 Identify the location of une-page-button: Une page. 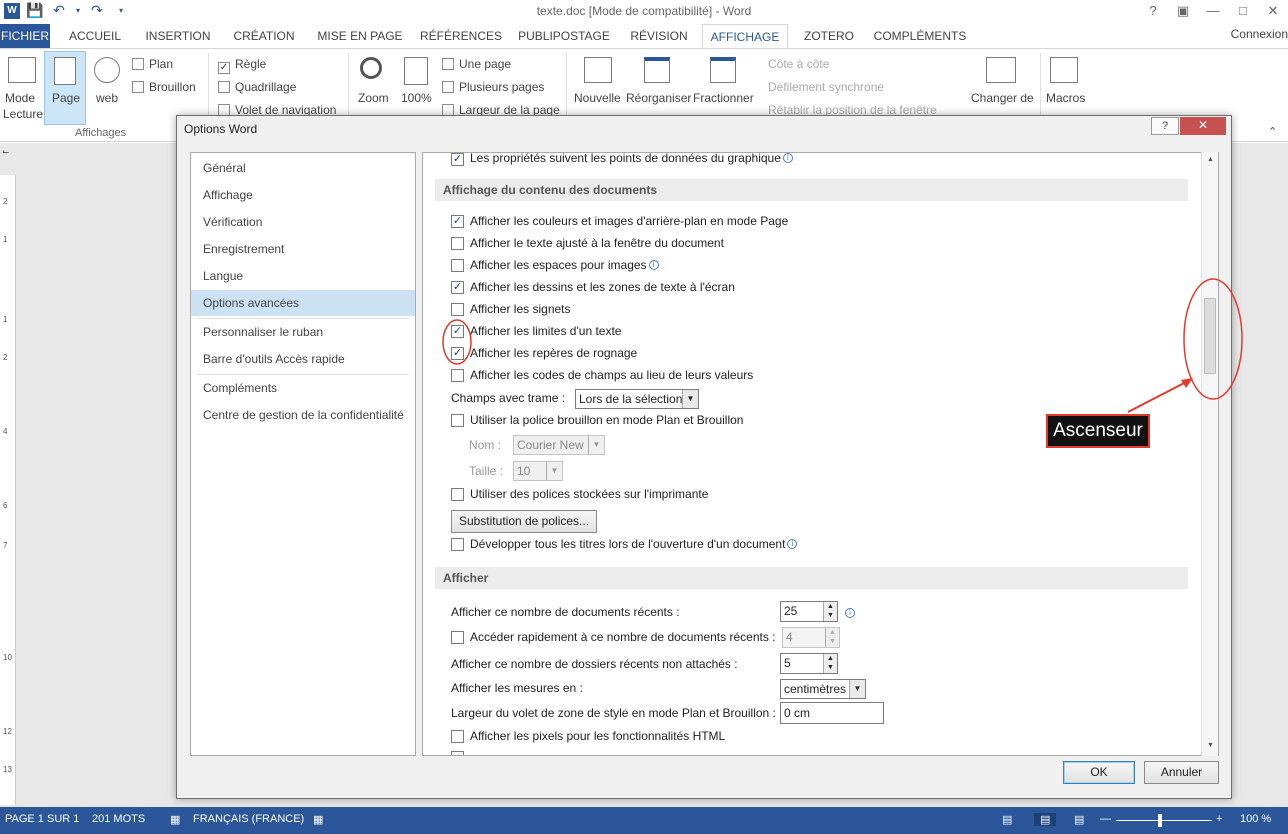
(476, 64).